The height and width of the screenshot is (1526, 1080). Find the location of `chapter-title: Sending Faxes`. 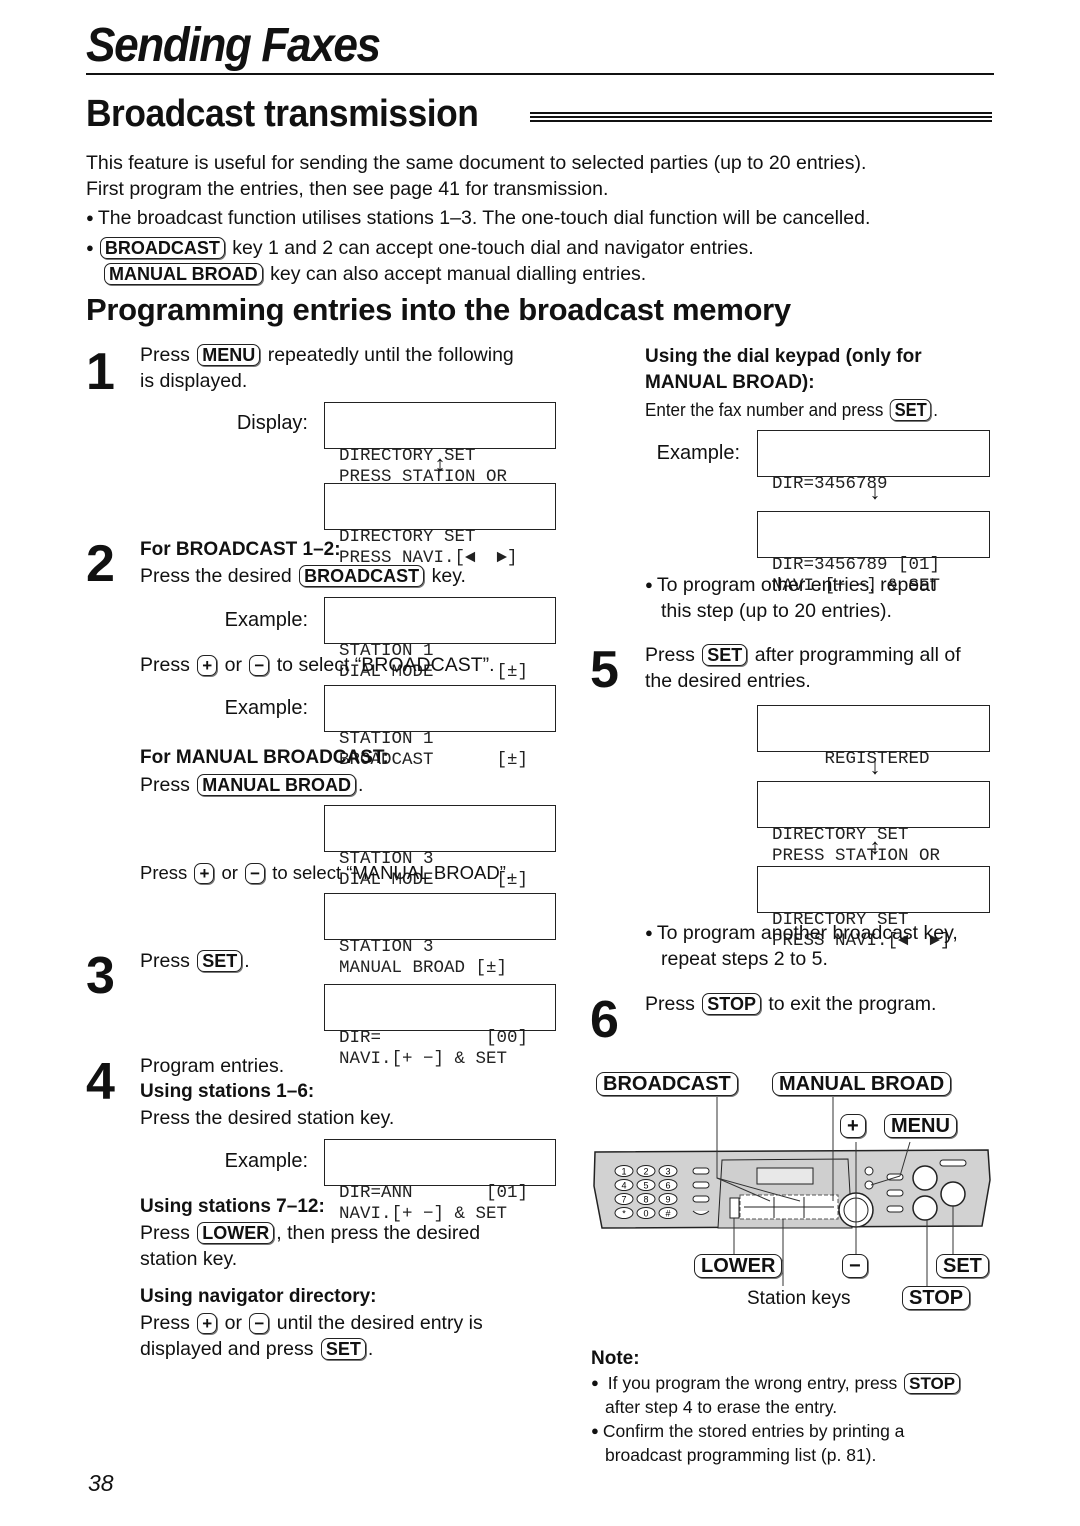

chapter-title: Sending Faxes is located at coordinates (233, 45).